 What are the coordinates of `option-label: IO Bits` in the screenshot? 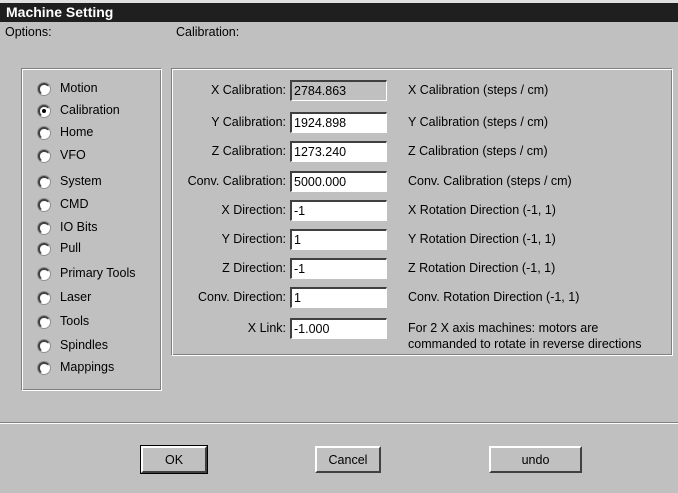 It's located at (79, 227).